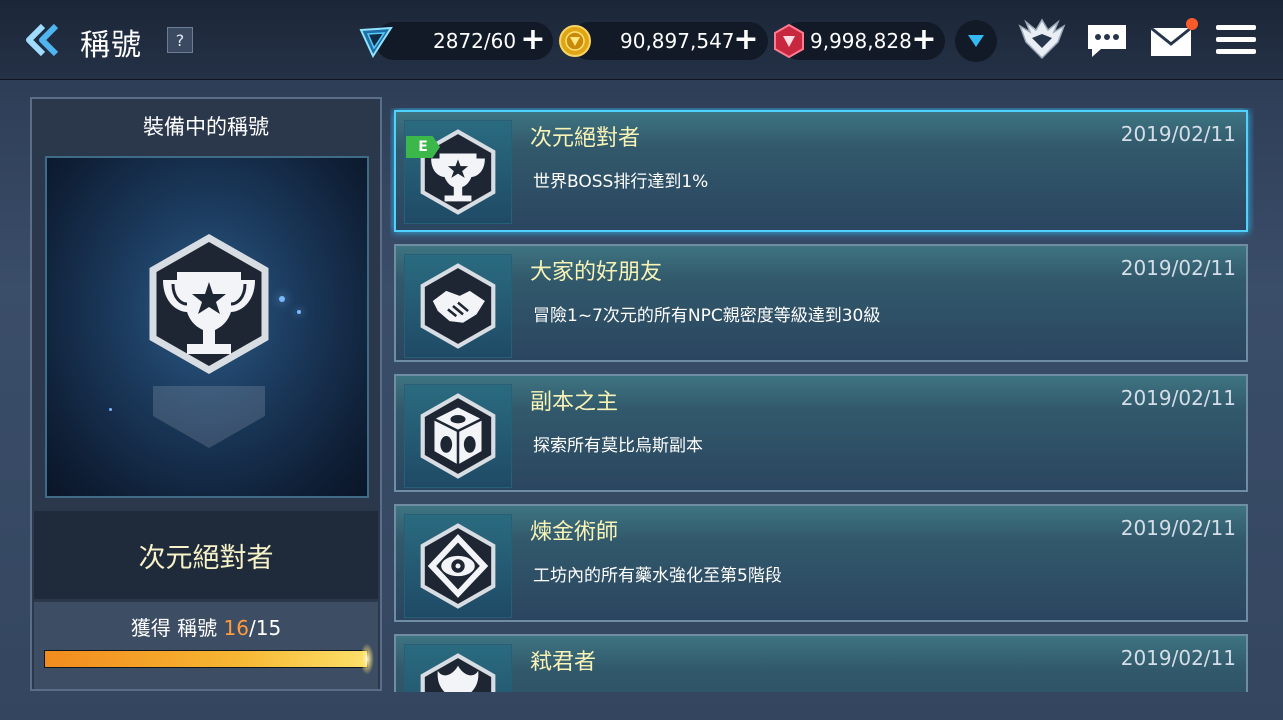 The width and height of the screenshot is (1283, 720). What do you see at coordinates (821, 171) in the screenshot?
I see `title-list-item: E 次元絕對者 2019/02/11 世界BOSS排行達到1%` at bounding box center [821, 171].